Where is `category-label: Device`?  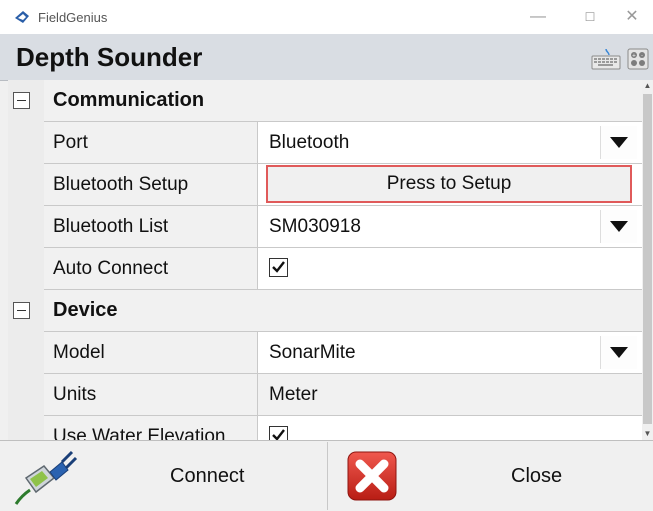 category-label: Device is located at coordinates (85, 310).